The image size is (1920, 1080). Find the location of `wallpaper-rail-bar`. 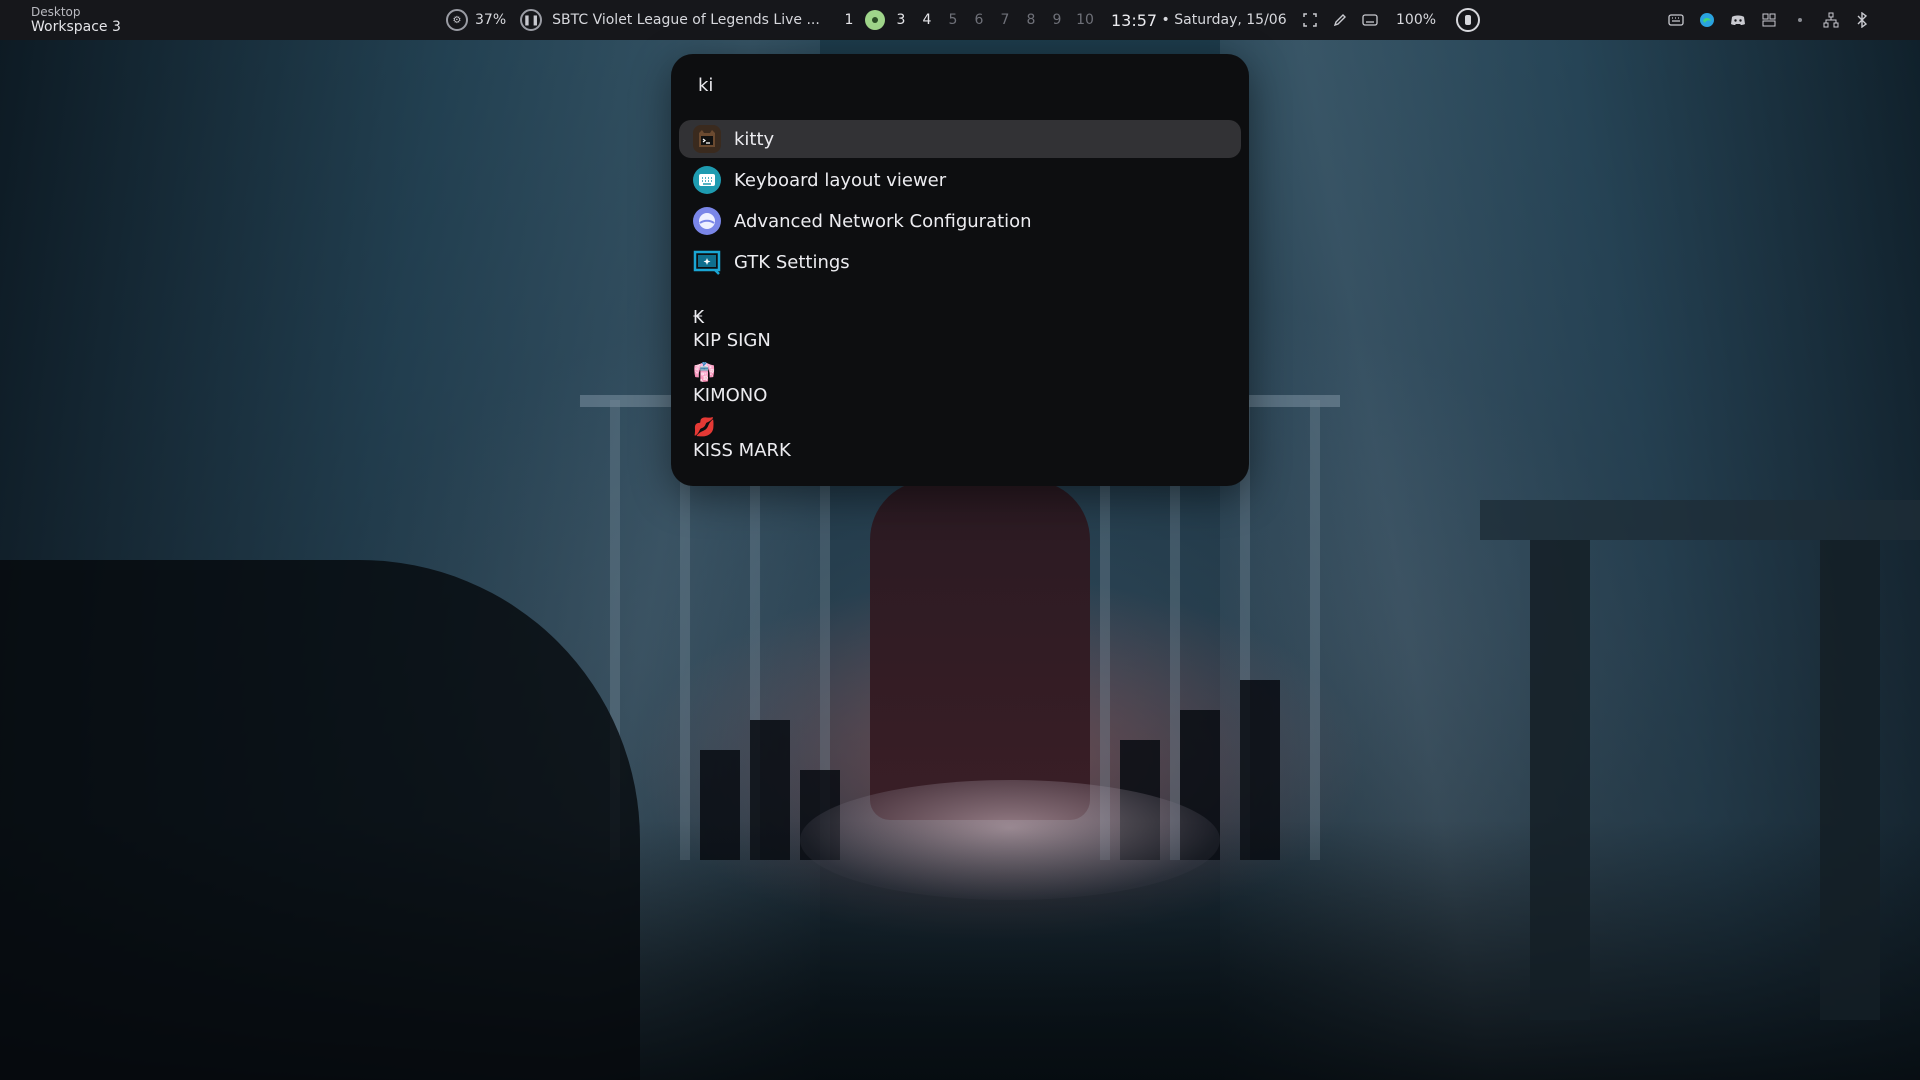

wallpaper-rail-bar is located at coordinates (1315, 630).